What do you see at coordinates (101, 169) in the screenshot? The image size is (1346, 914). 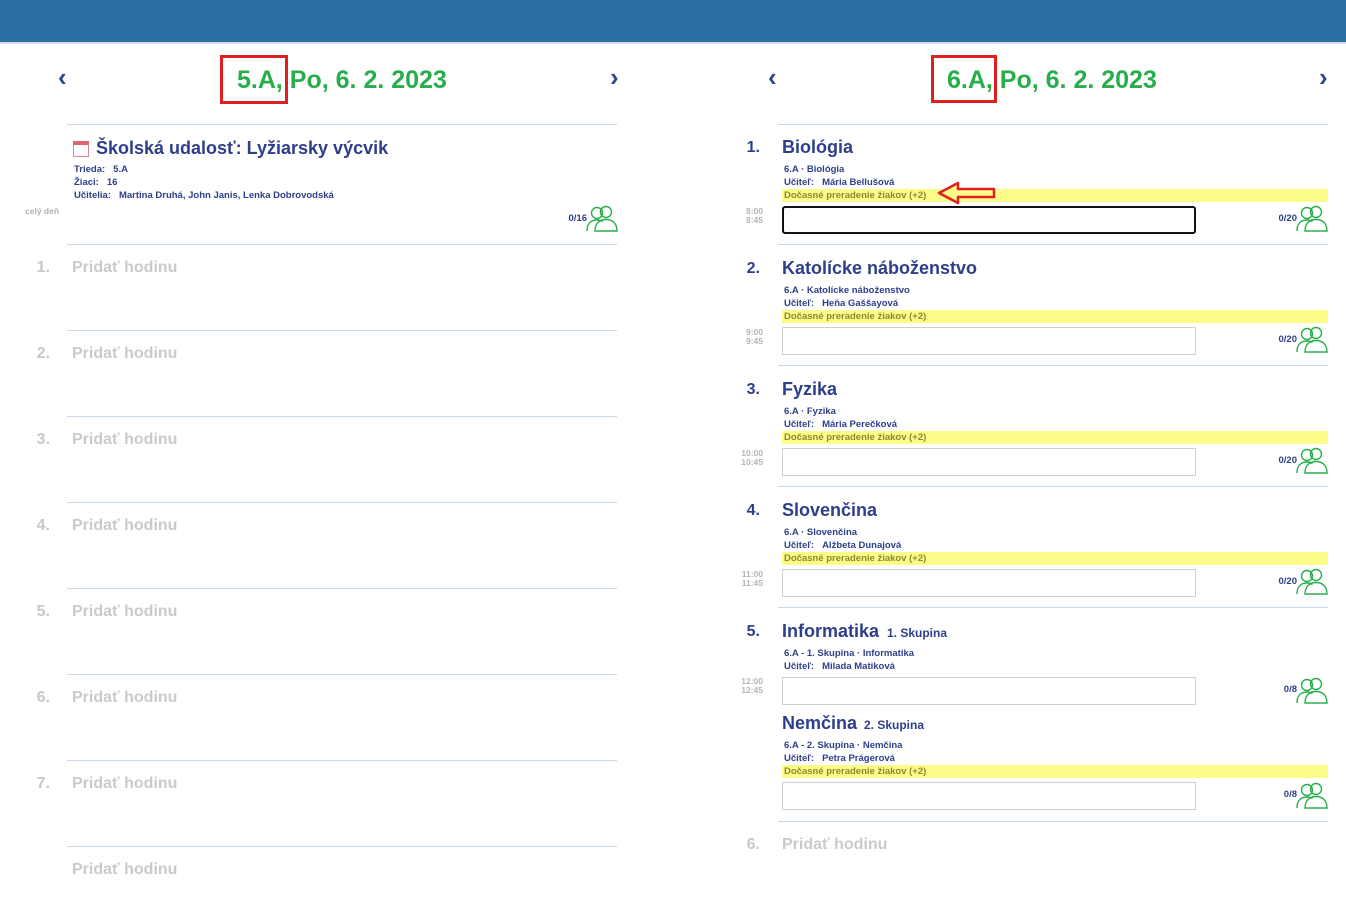 I see `event-class: Trieda: 5.A` at bounding box center [101, 169].